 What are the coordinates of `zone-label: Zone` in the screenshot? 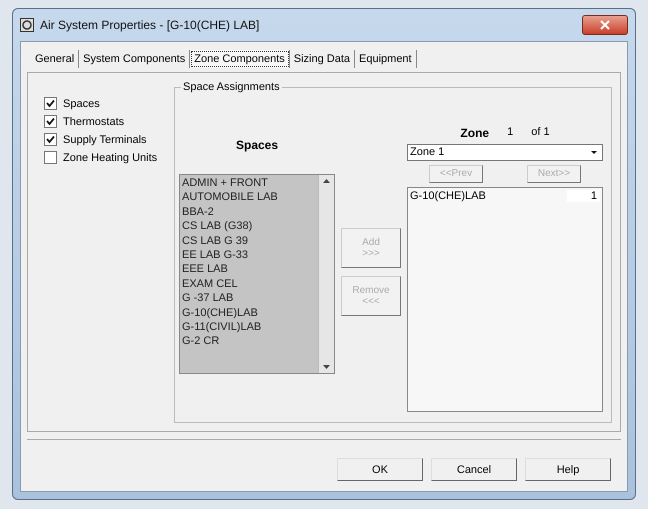 It's located at (475, 133).